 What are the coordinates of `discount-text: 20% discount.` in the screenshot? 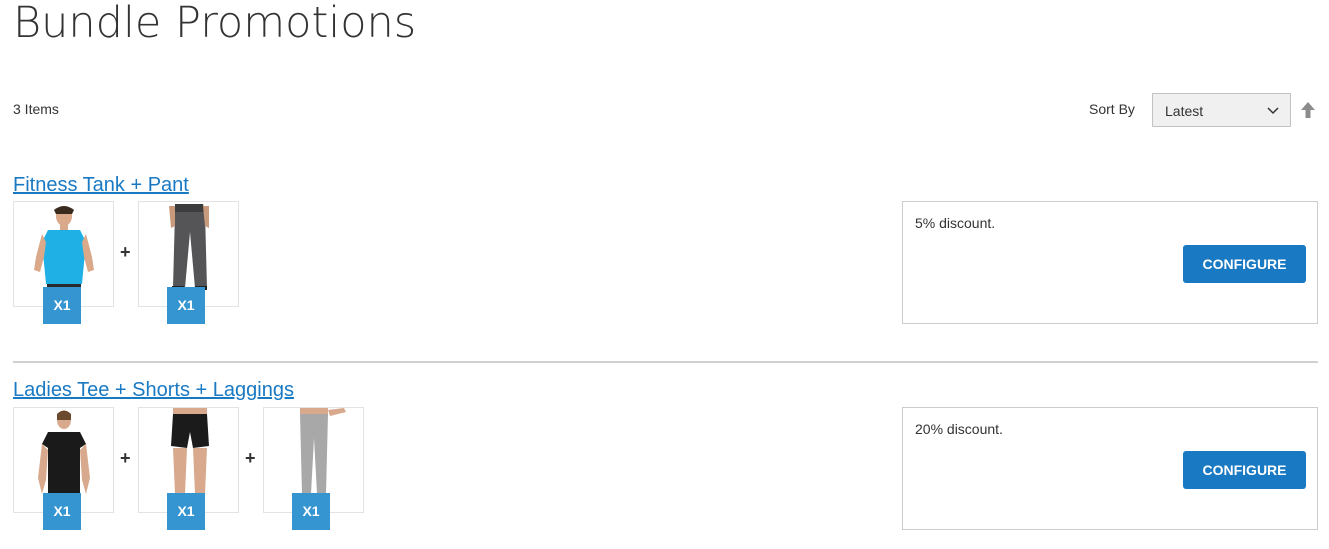 It's located at (959, 429).